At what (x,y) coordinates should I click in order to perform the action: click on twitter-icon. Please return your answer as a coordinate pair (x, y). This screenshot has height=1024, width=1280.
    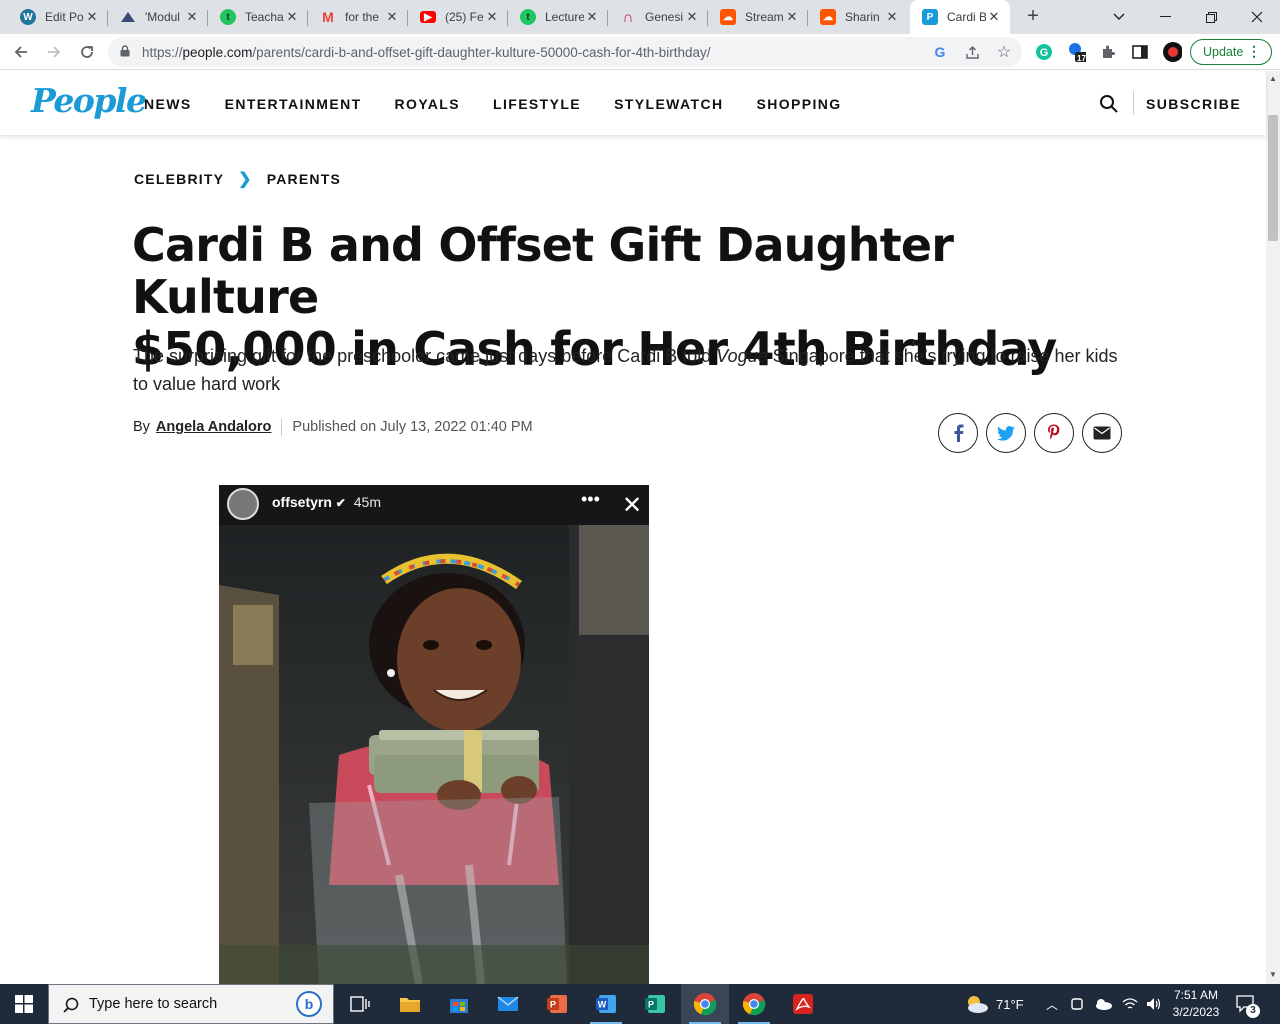
    Looking at the image, I should click on (1006, 433).